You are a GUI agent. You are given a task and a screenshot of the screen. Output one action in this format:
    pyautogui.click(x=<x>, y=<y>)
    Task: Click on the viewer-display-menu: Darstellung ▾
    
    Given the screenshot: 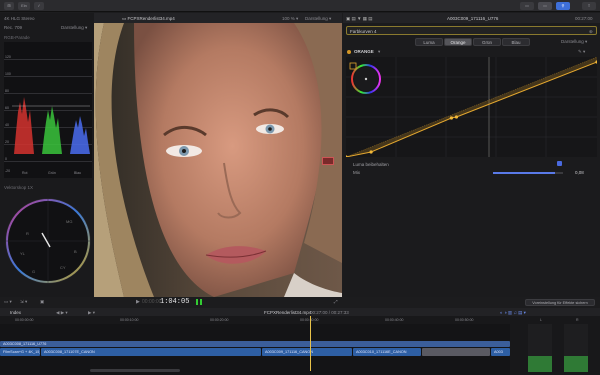 What is the action you would take?
    pyautogui.click(x=318, y=19)
    